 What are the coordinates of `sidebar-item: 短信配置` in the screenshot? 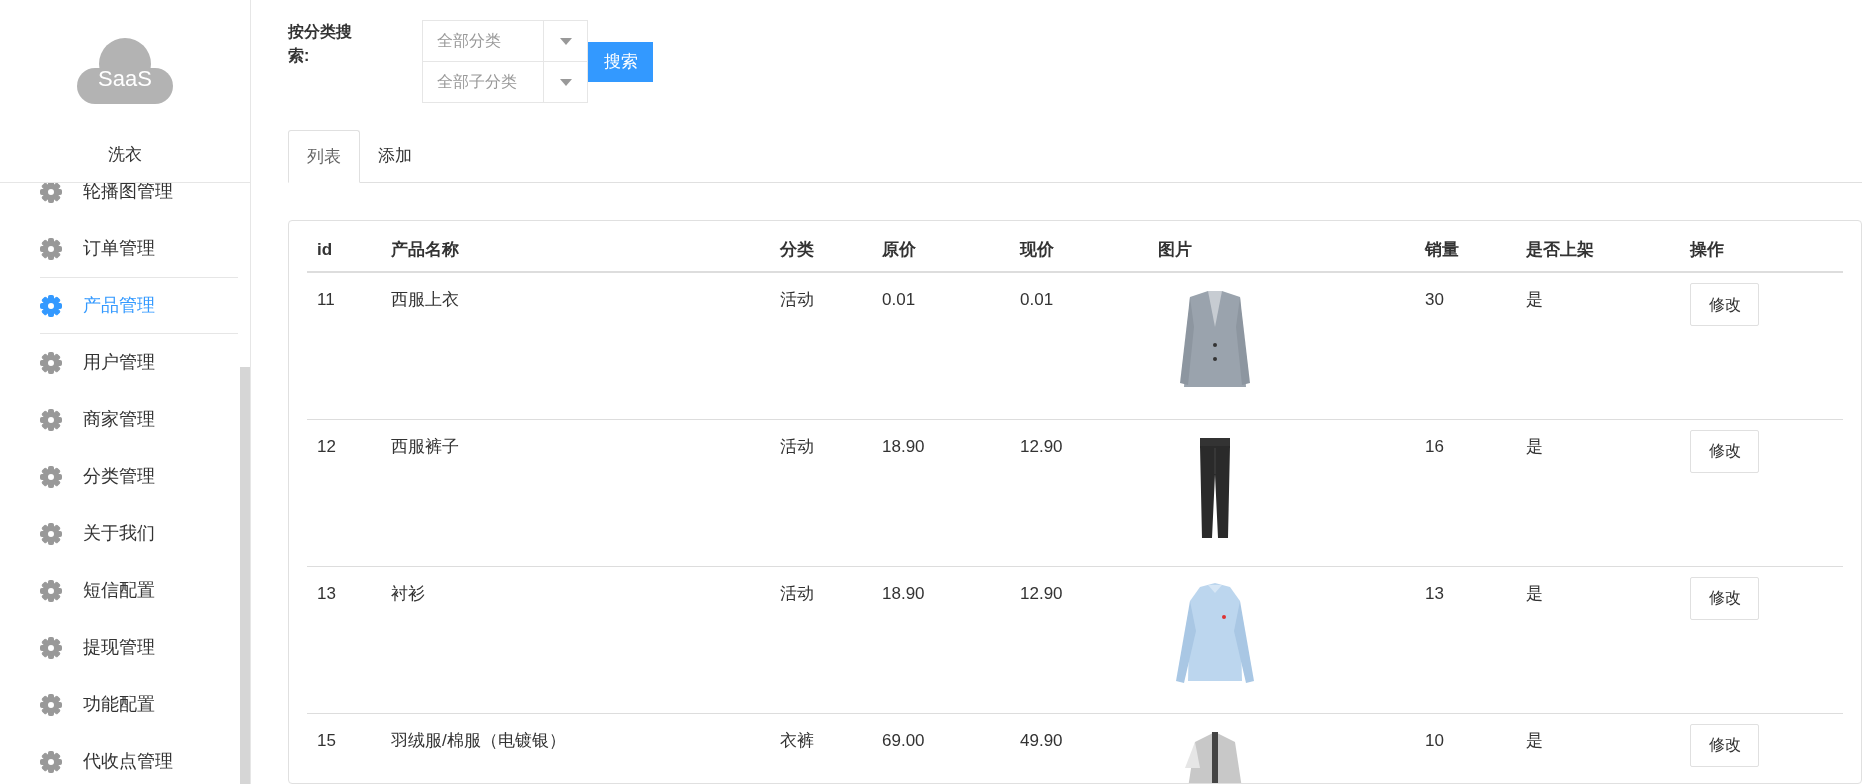 It's located at (139, 590).